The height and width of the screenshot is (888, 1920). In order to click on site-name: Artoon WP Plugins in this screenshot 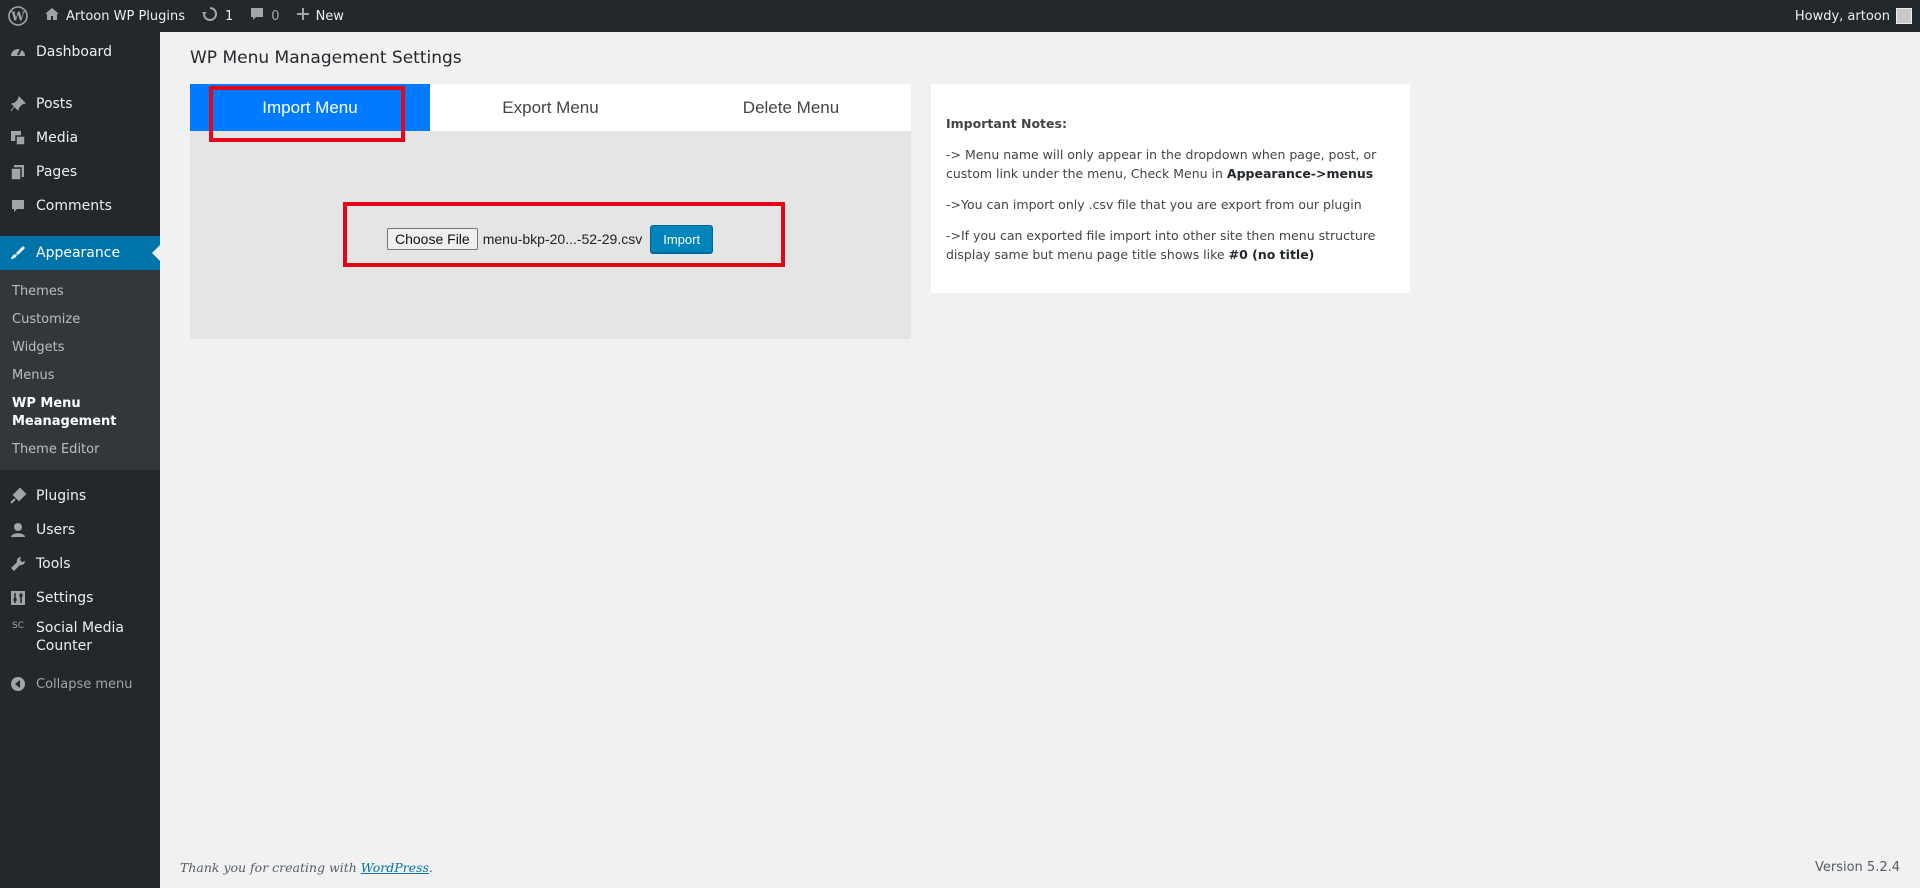, I will do `click(126, 16)`.